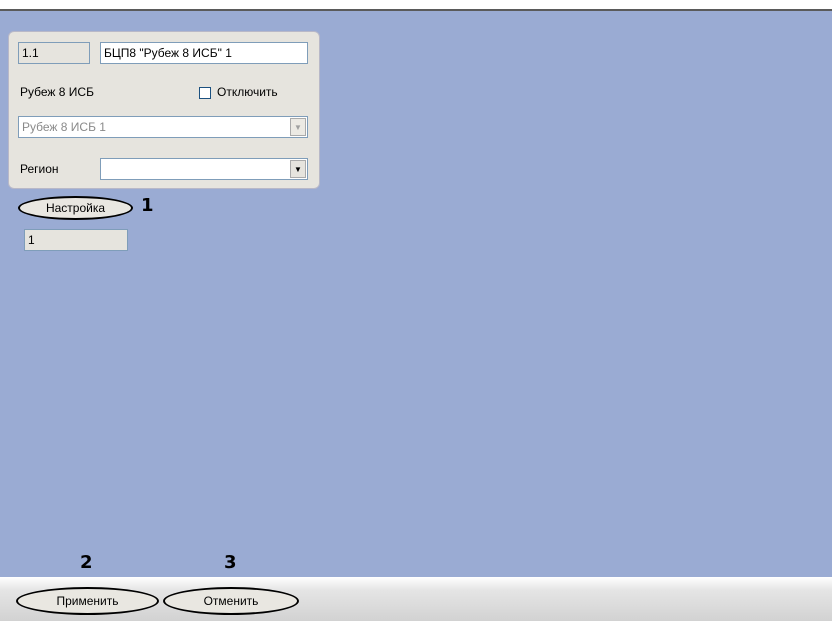 This screenshot has width=832, height=621. I want to click on region-select: ▼, so click(204, 169).